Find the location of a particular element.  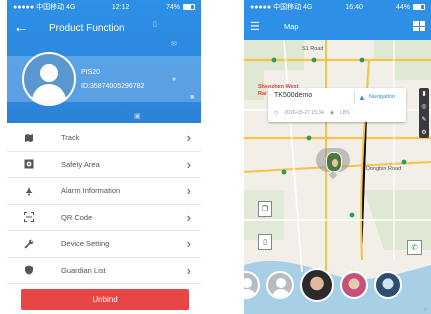

grid-view-icon is located at coordinates (419, 26).